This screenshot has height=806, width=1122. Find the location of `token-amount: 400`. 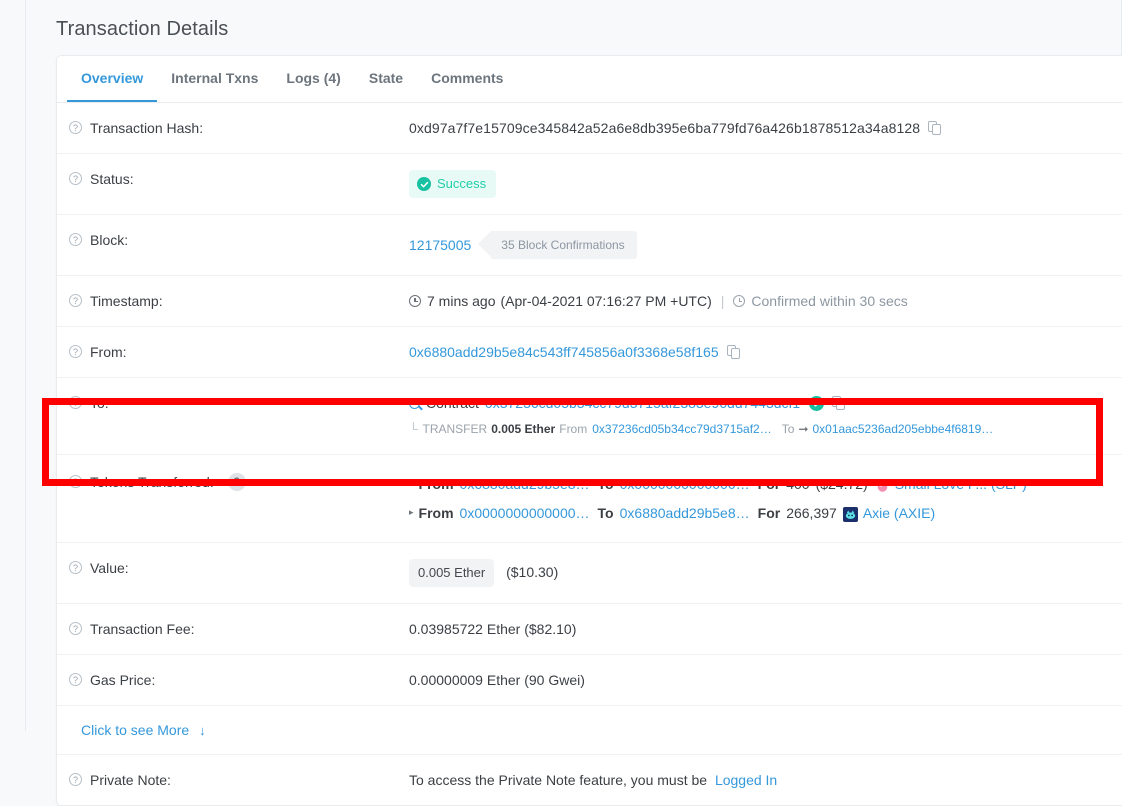

token-amount: 400 is located at coordinates (798, 484).